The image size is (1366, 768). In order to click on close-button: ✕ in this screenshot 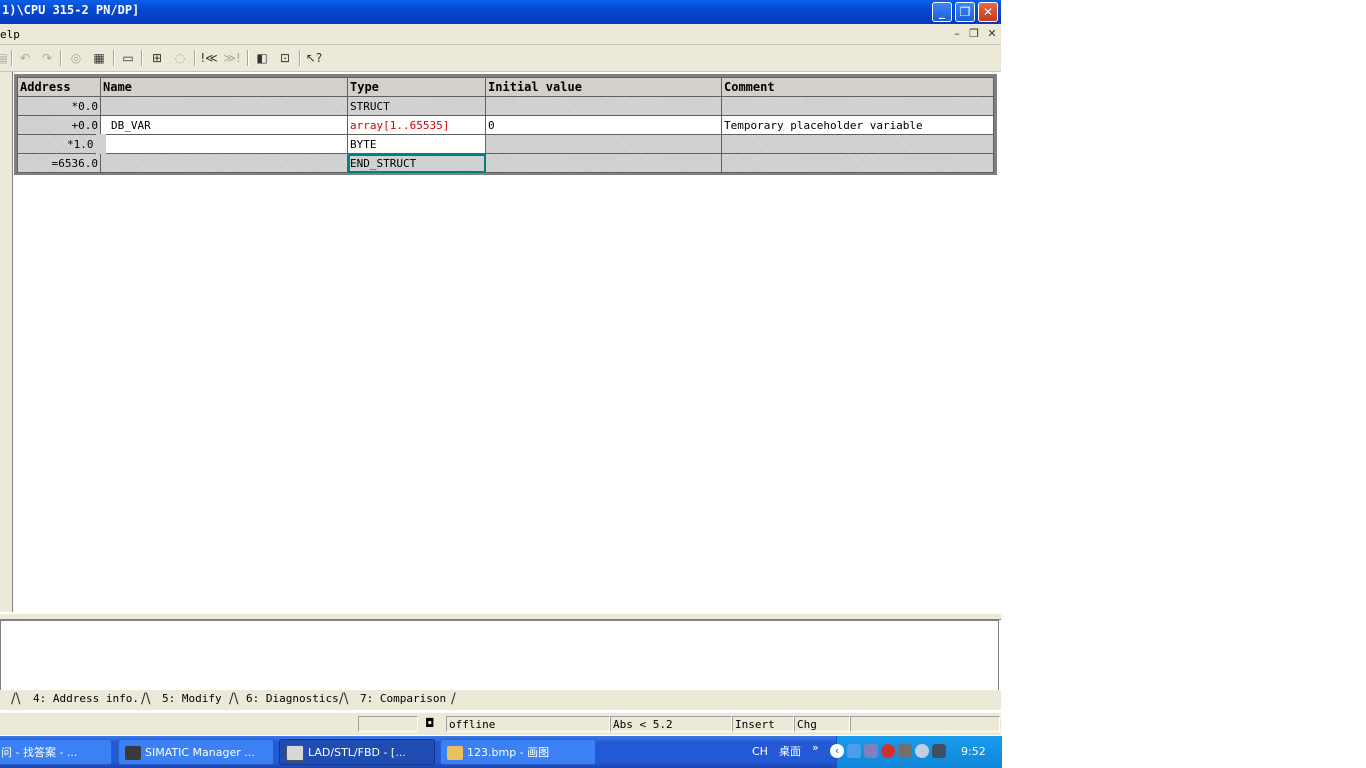, I will do `click(988, 12)`.